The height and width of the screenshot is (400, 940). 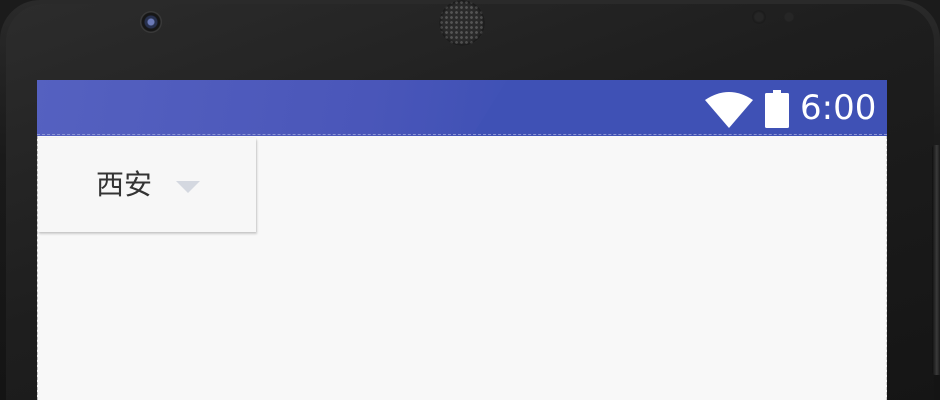 What do you see at coordinates (777, 109) in the screenshot?
I see `battery-icon` at bounding box center [777, 109].